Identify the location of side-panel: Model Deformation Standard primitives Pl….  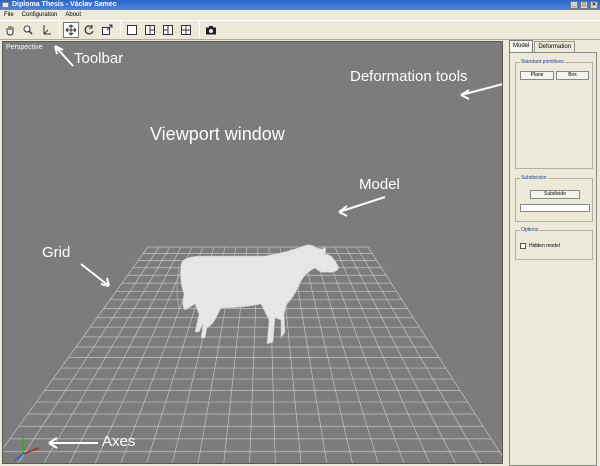
(553, 253).